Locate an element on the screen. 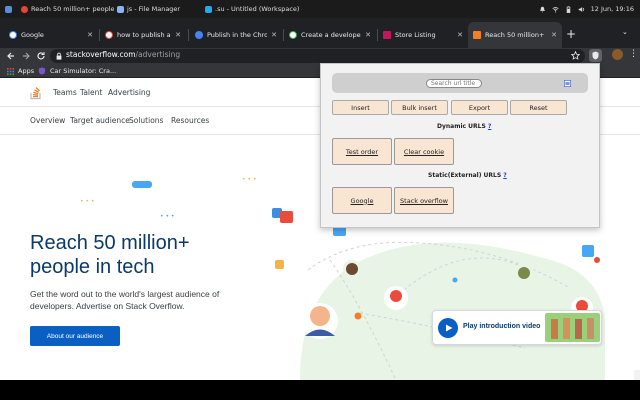 The image size is (640, 400). wifi-icon is located at coordinates (555, 9).